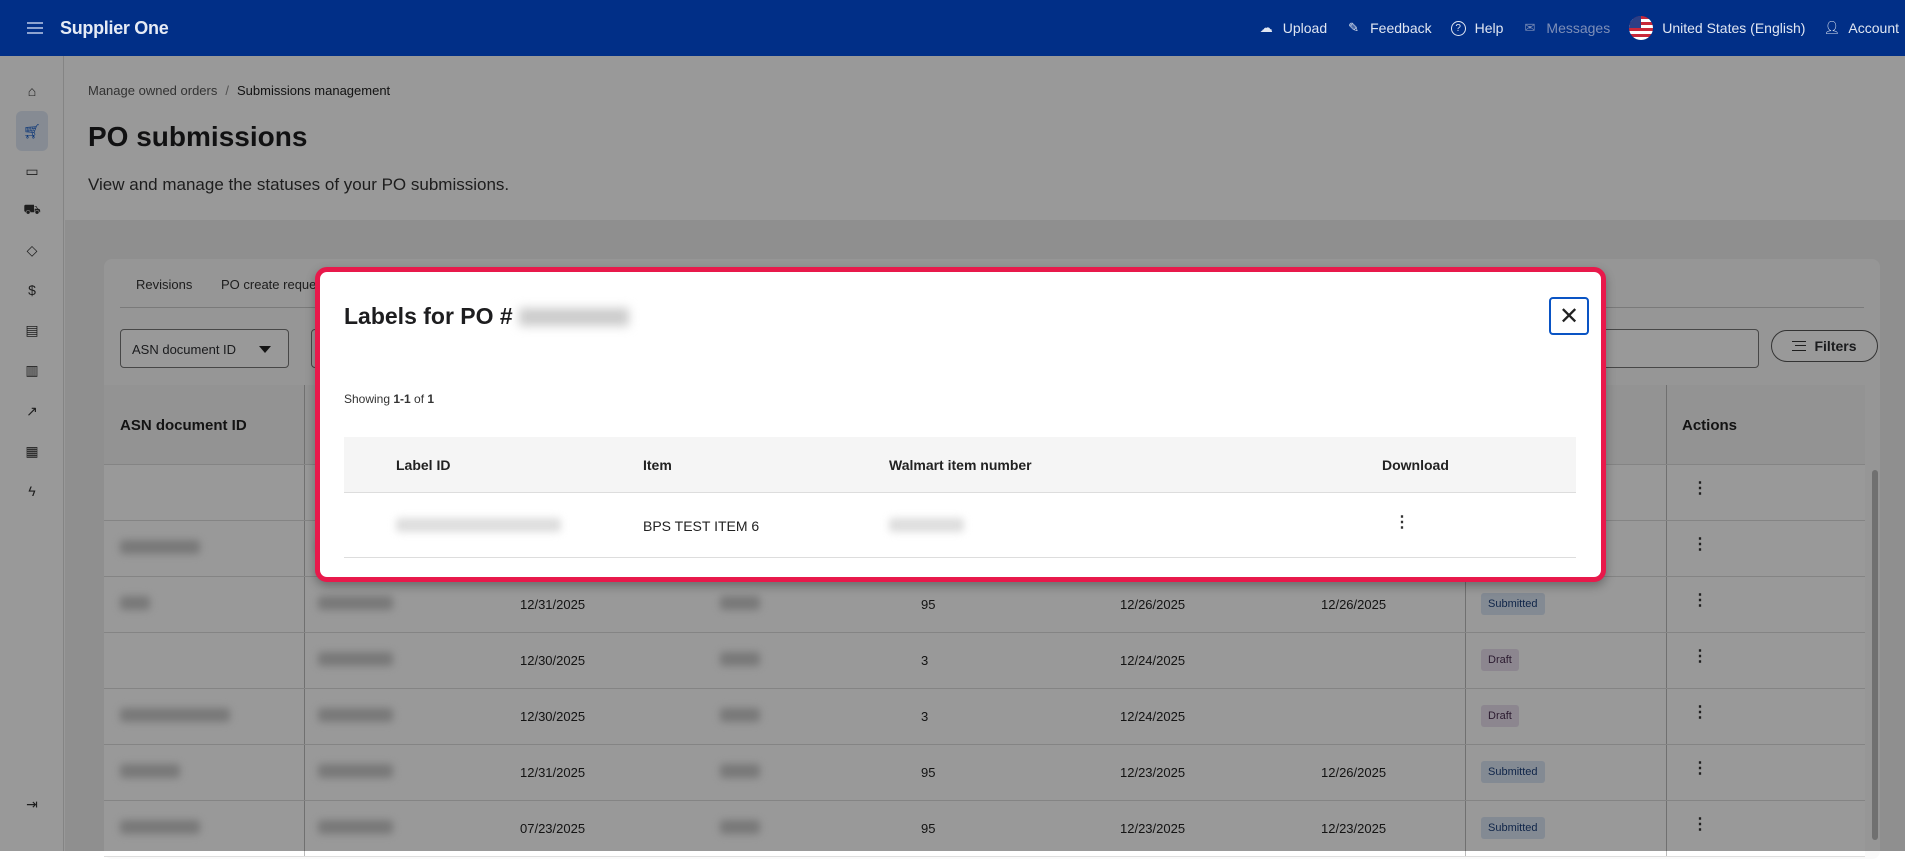  Describe the element at coordinates (1402, 523) in the screenshot. I see `download-menu-icon: ⋮` at that location.